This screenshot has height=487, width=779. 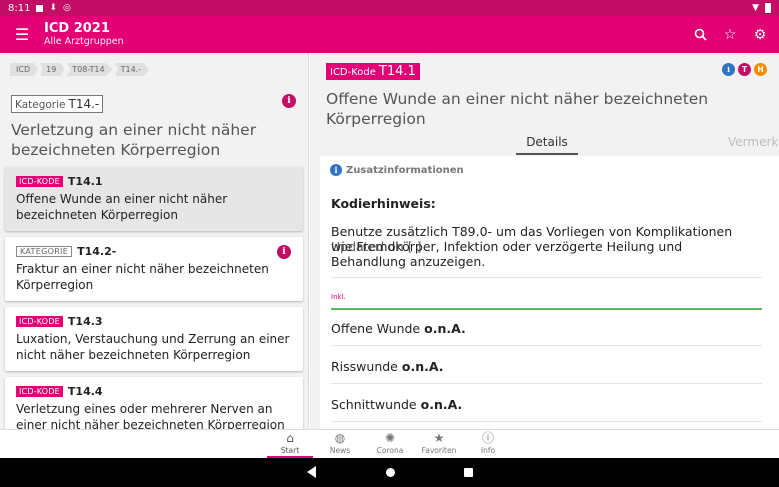 I want to click on search-button, so click(x=700, y=35).